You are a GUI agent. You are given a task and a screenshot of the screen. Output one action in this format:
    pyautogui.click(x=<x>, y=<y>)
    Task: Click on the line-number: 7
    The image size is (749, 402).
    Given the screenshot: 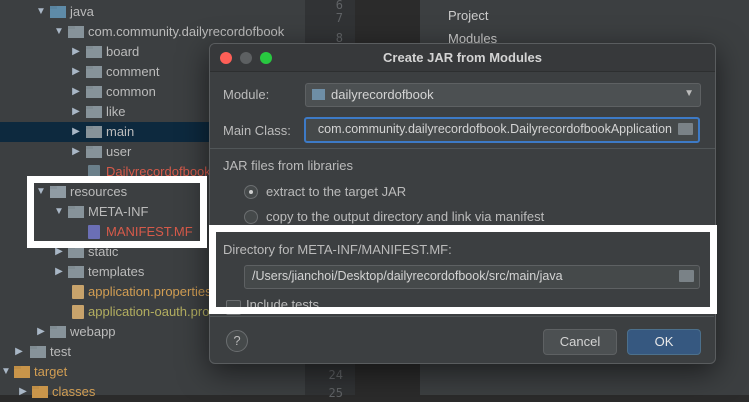 What is the action you would take?
    pyautogui.click(x=339, y=18)
    